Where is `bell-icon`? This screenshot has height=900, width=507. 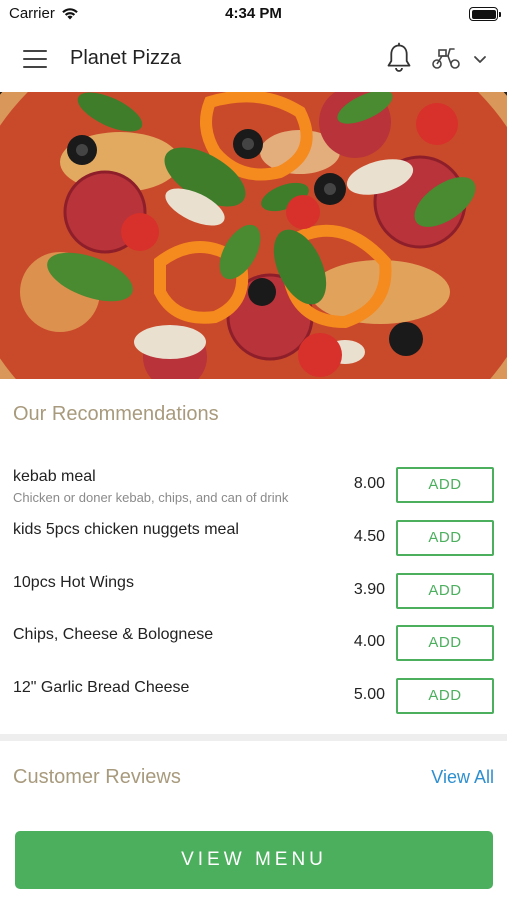 bell-icon is located at coordinates (399, 58).